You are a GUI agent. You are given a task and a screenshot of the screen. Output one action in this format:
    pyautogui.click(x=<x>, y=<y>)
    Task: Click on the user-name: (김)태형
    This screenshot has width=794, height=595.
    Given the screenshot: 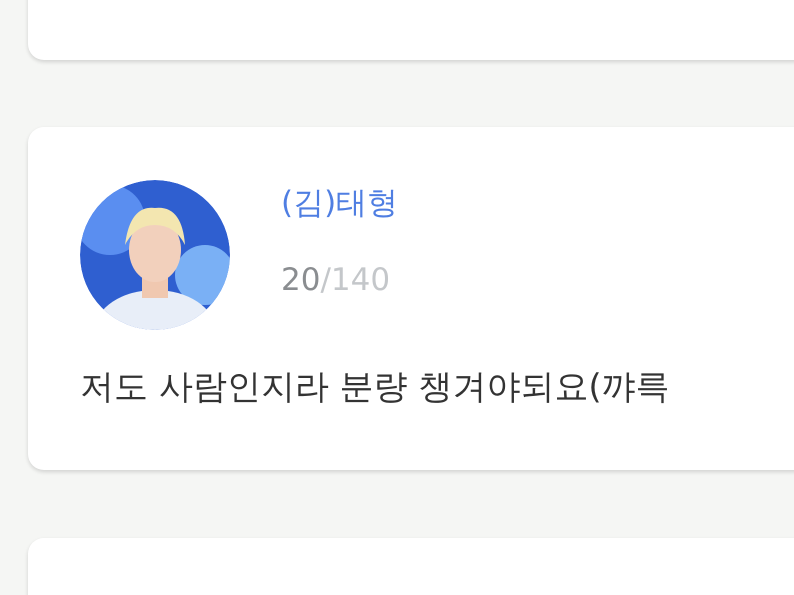 What is the action you would take?
    pyautogui.click(x=339, y=203)
    